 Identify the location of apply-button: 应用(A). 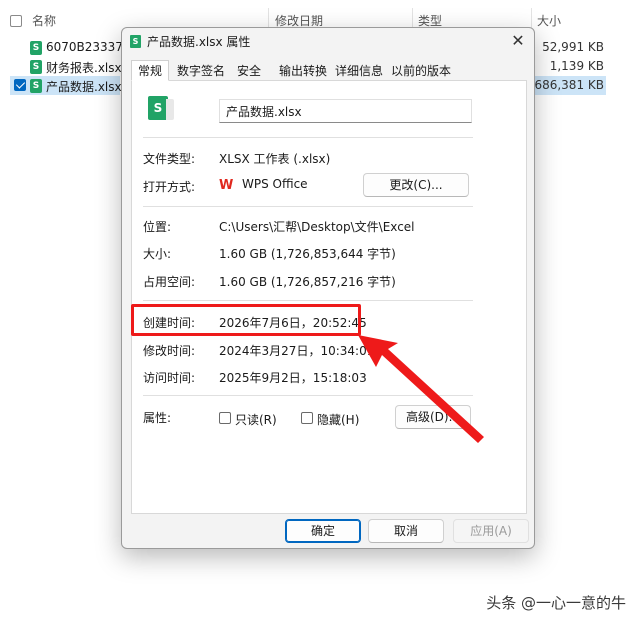
(491, 531).